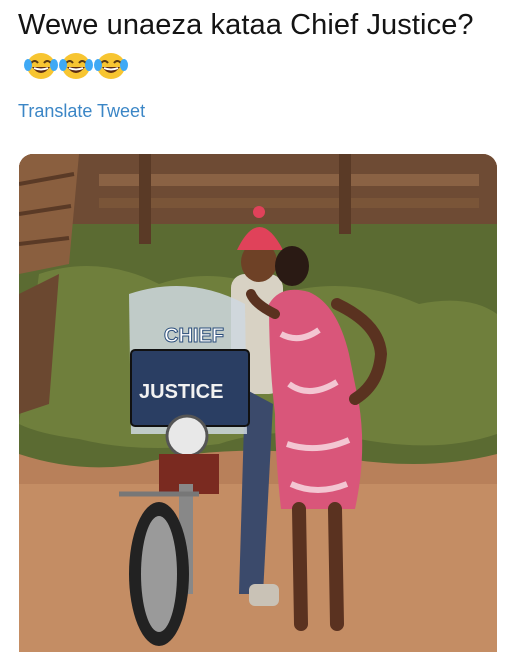  Describe the element at coordinates (253, 46) in the screenshot. I see `tweet-text: Wewe unaeza kataa Chief Justice?` at that location.